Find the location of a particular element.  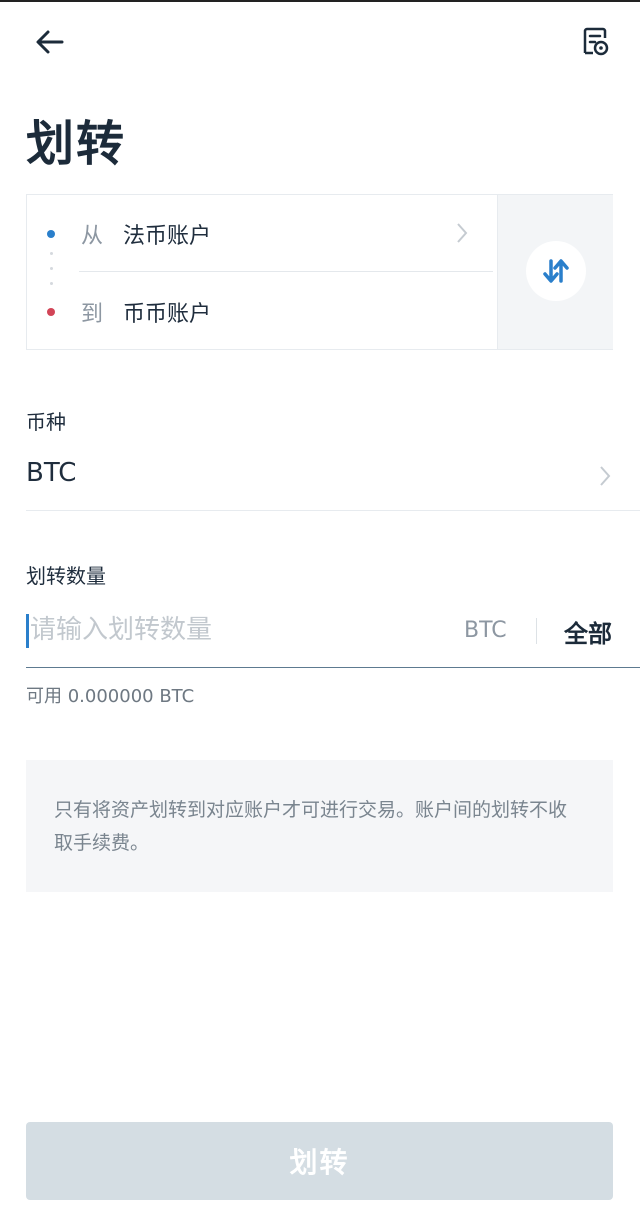

amount-label: 划转数量 is located at coordinates (66, 576).